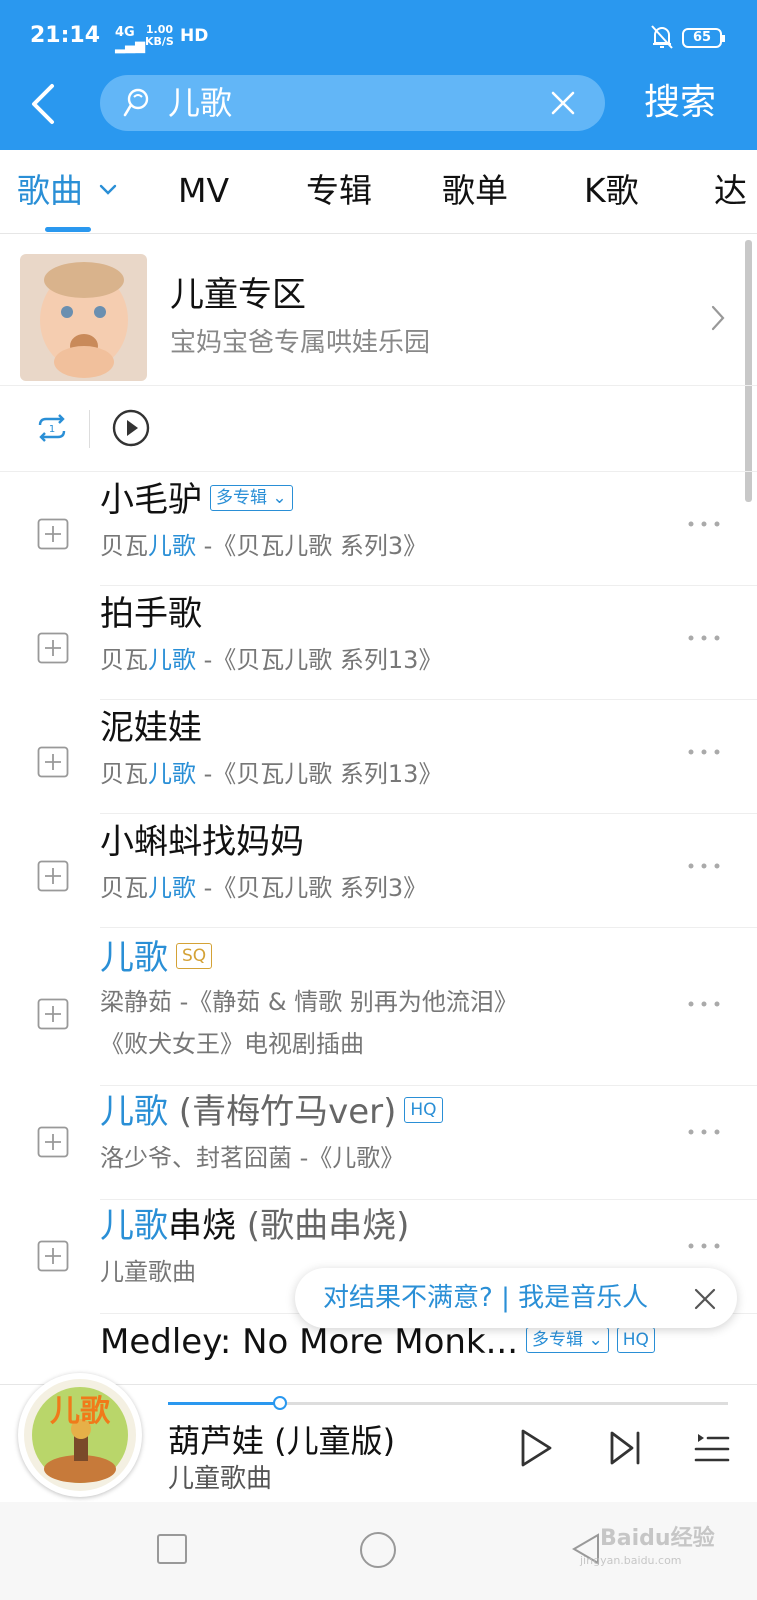 The image size is (757, 1600). Describe the element at coordinates (631, 1560) in the screenshot. I see `watermark-url: jingyan.baidu.com` at that location.